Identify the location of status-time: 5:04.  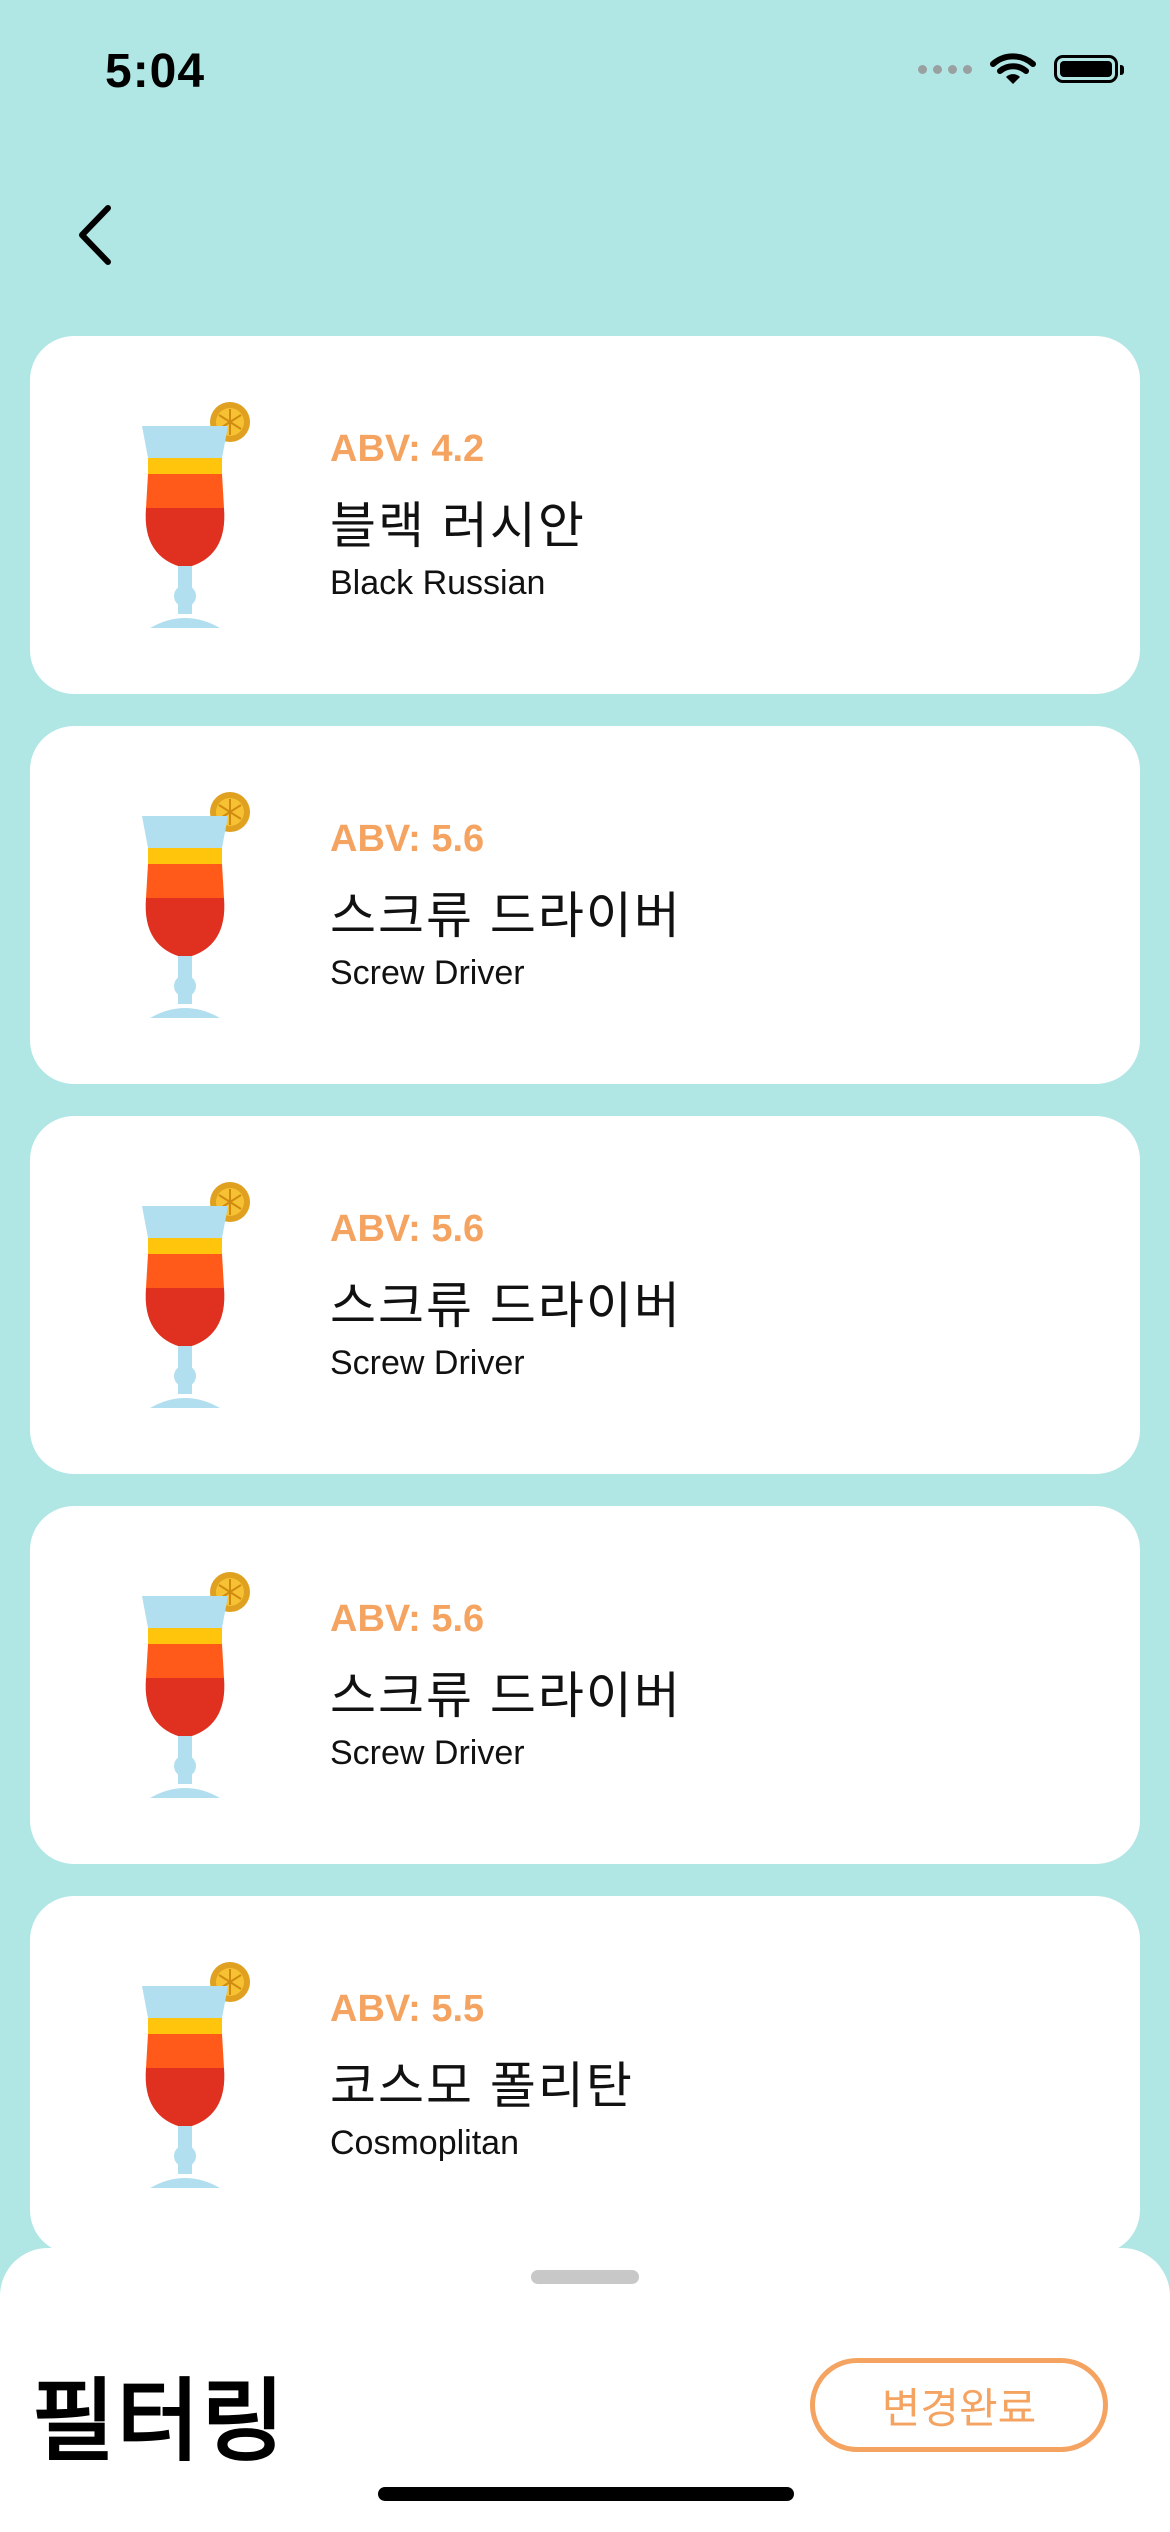
(155, 71).